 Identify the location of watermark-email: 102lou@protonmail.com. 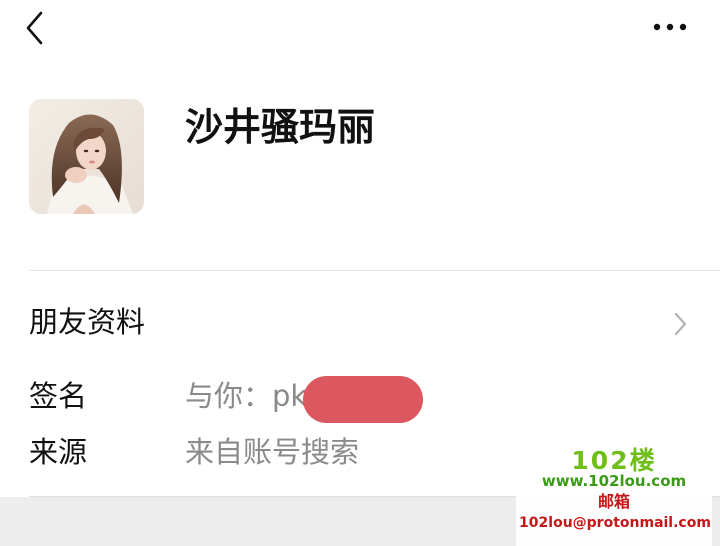
(615, 523).